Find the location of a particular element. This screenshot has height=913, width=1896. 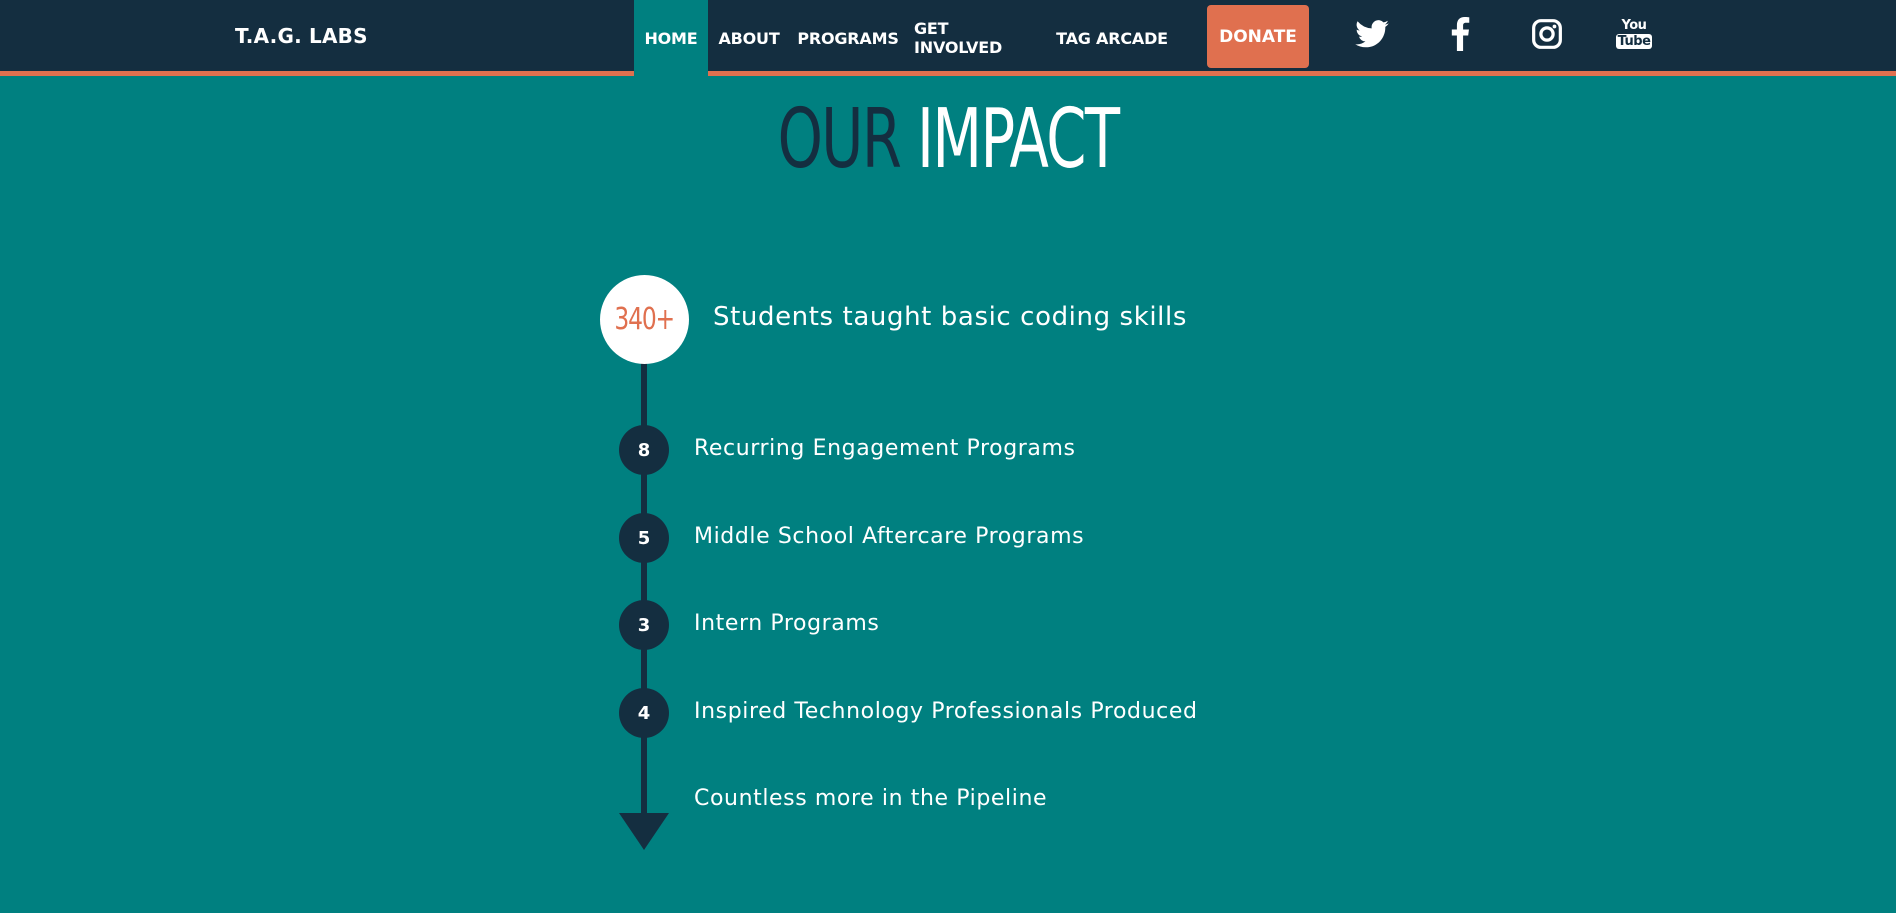

title-impact: IMPACT is located at coordinates (1018, 139).